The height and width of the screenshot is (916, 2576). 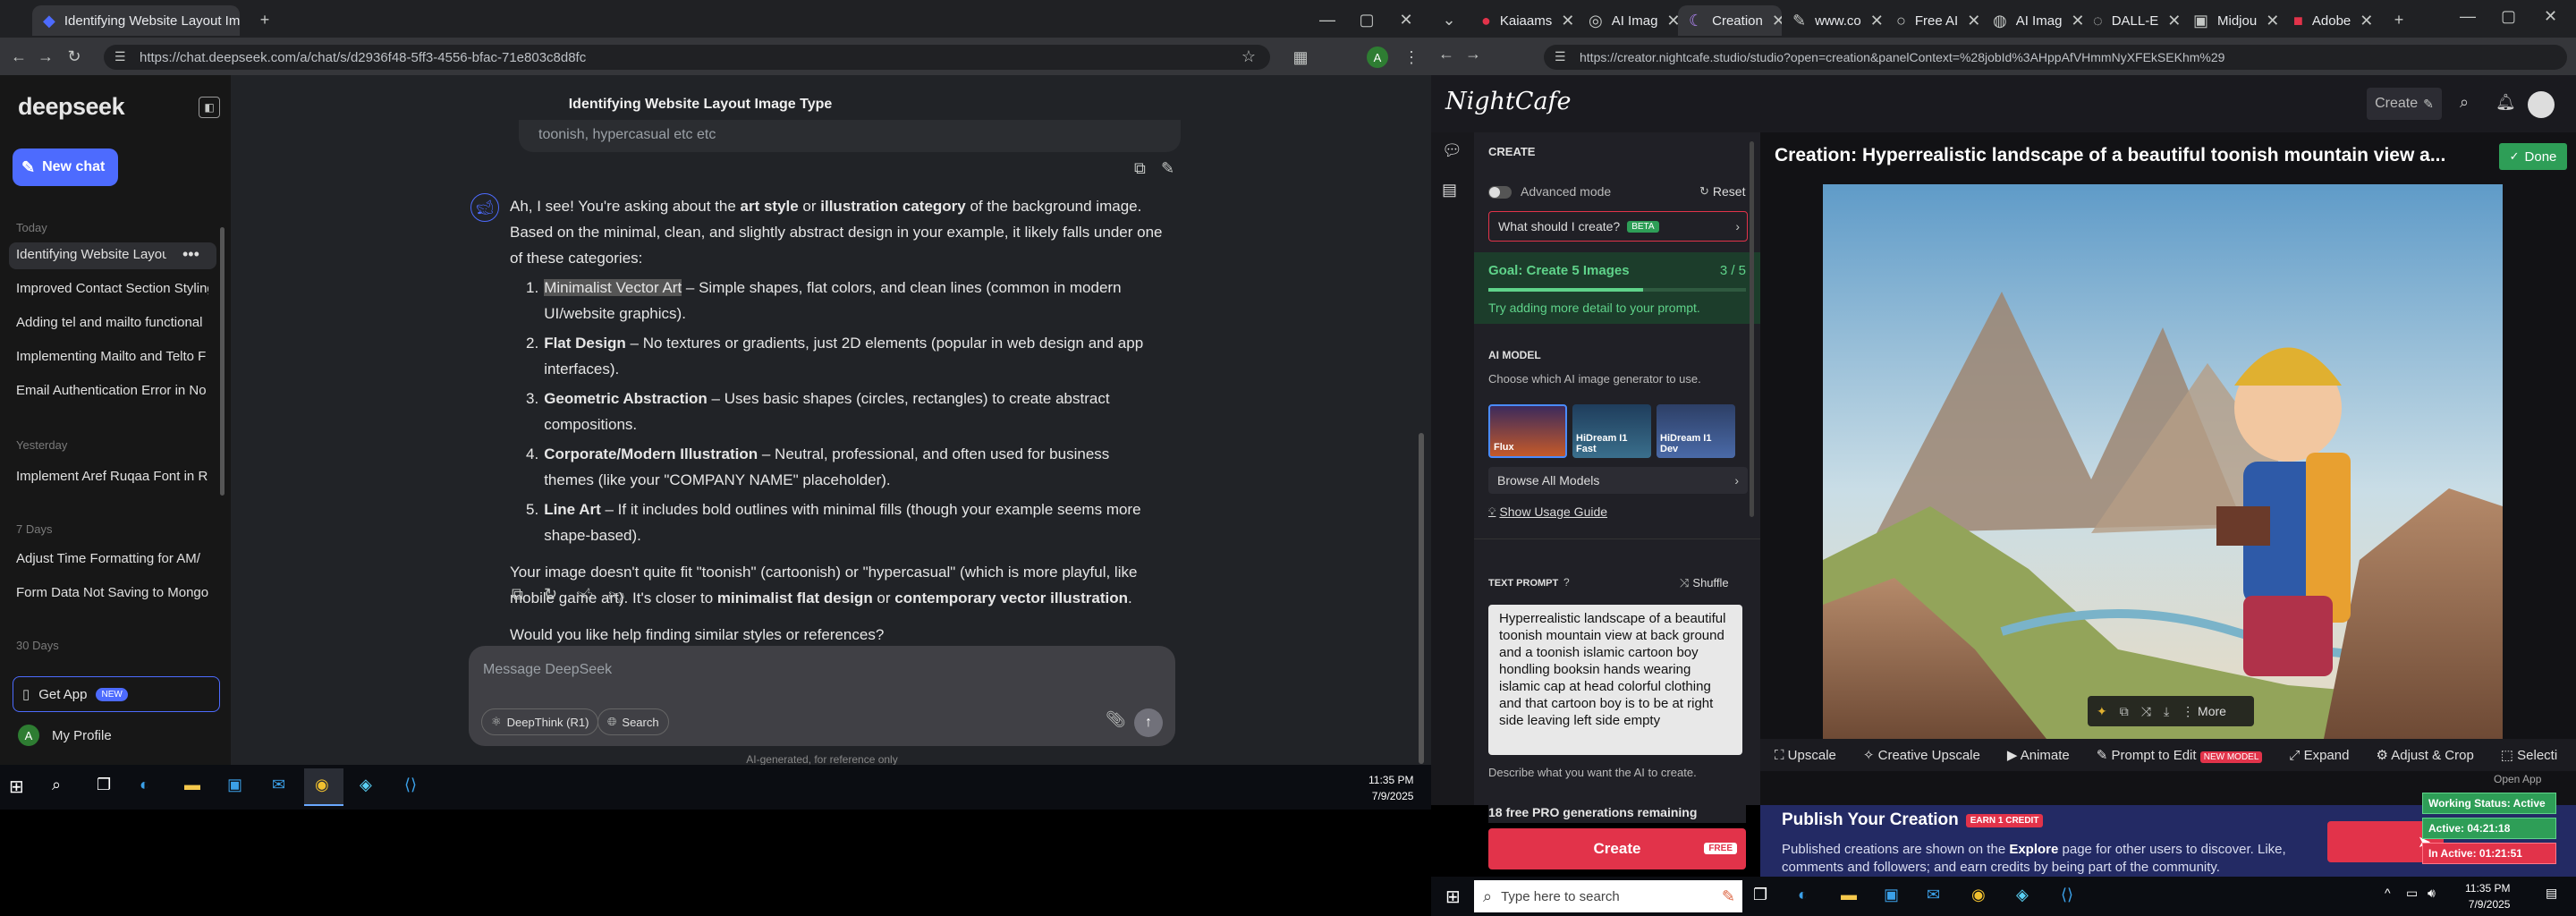 What do you see at coordinates (1617, 848) in the screenshot?
I see `create-button: Create FREE` at bounding box center [1617, 848].